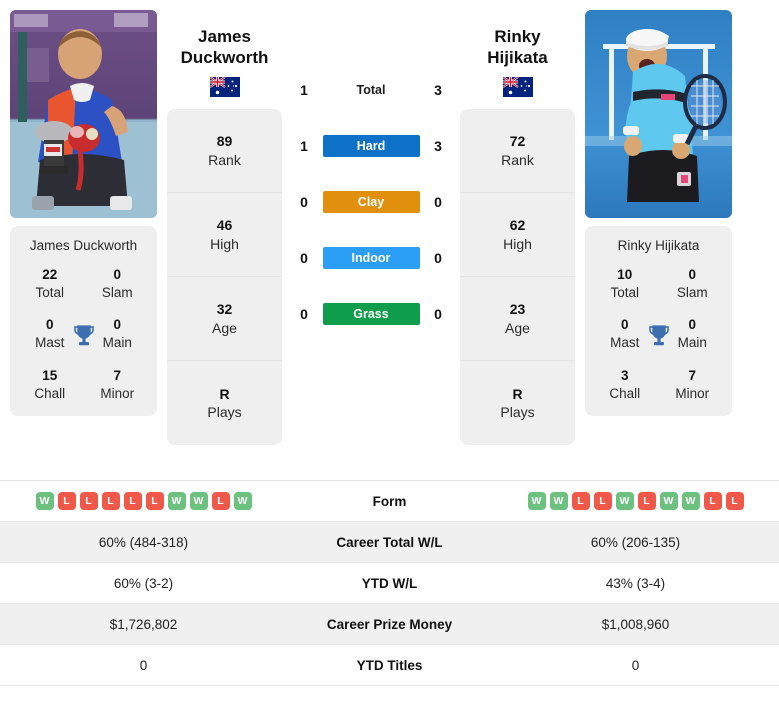  I want to click on right-player-photo, so click(658, 114).